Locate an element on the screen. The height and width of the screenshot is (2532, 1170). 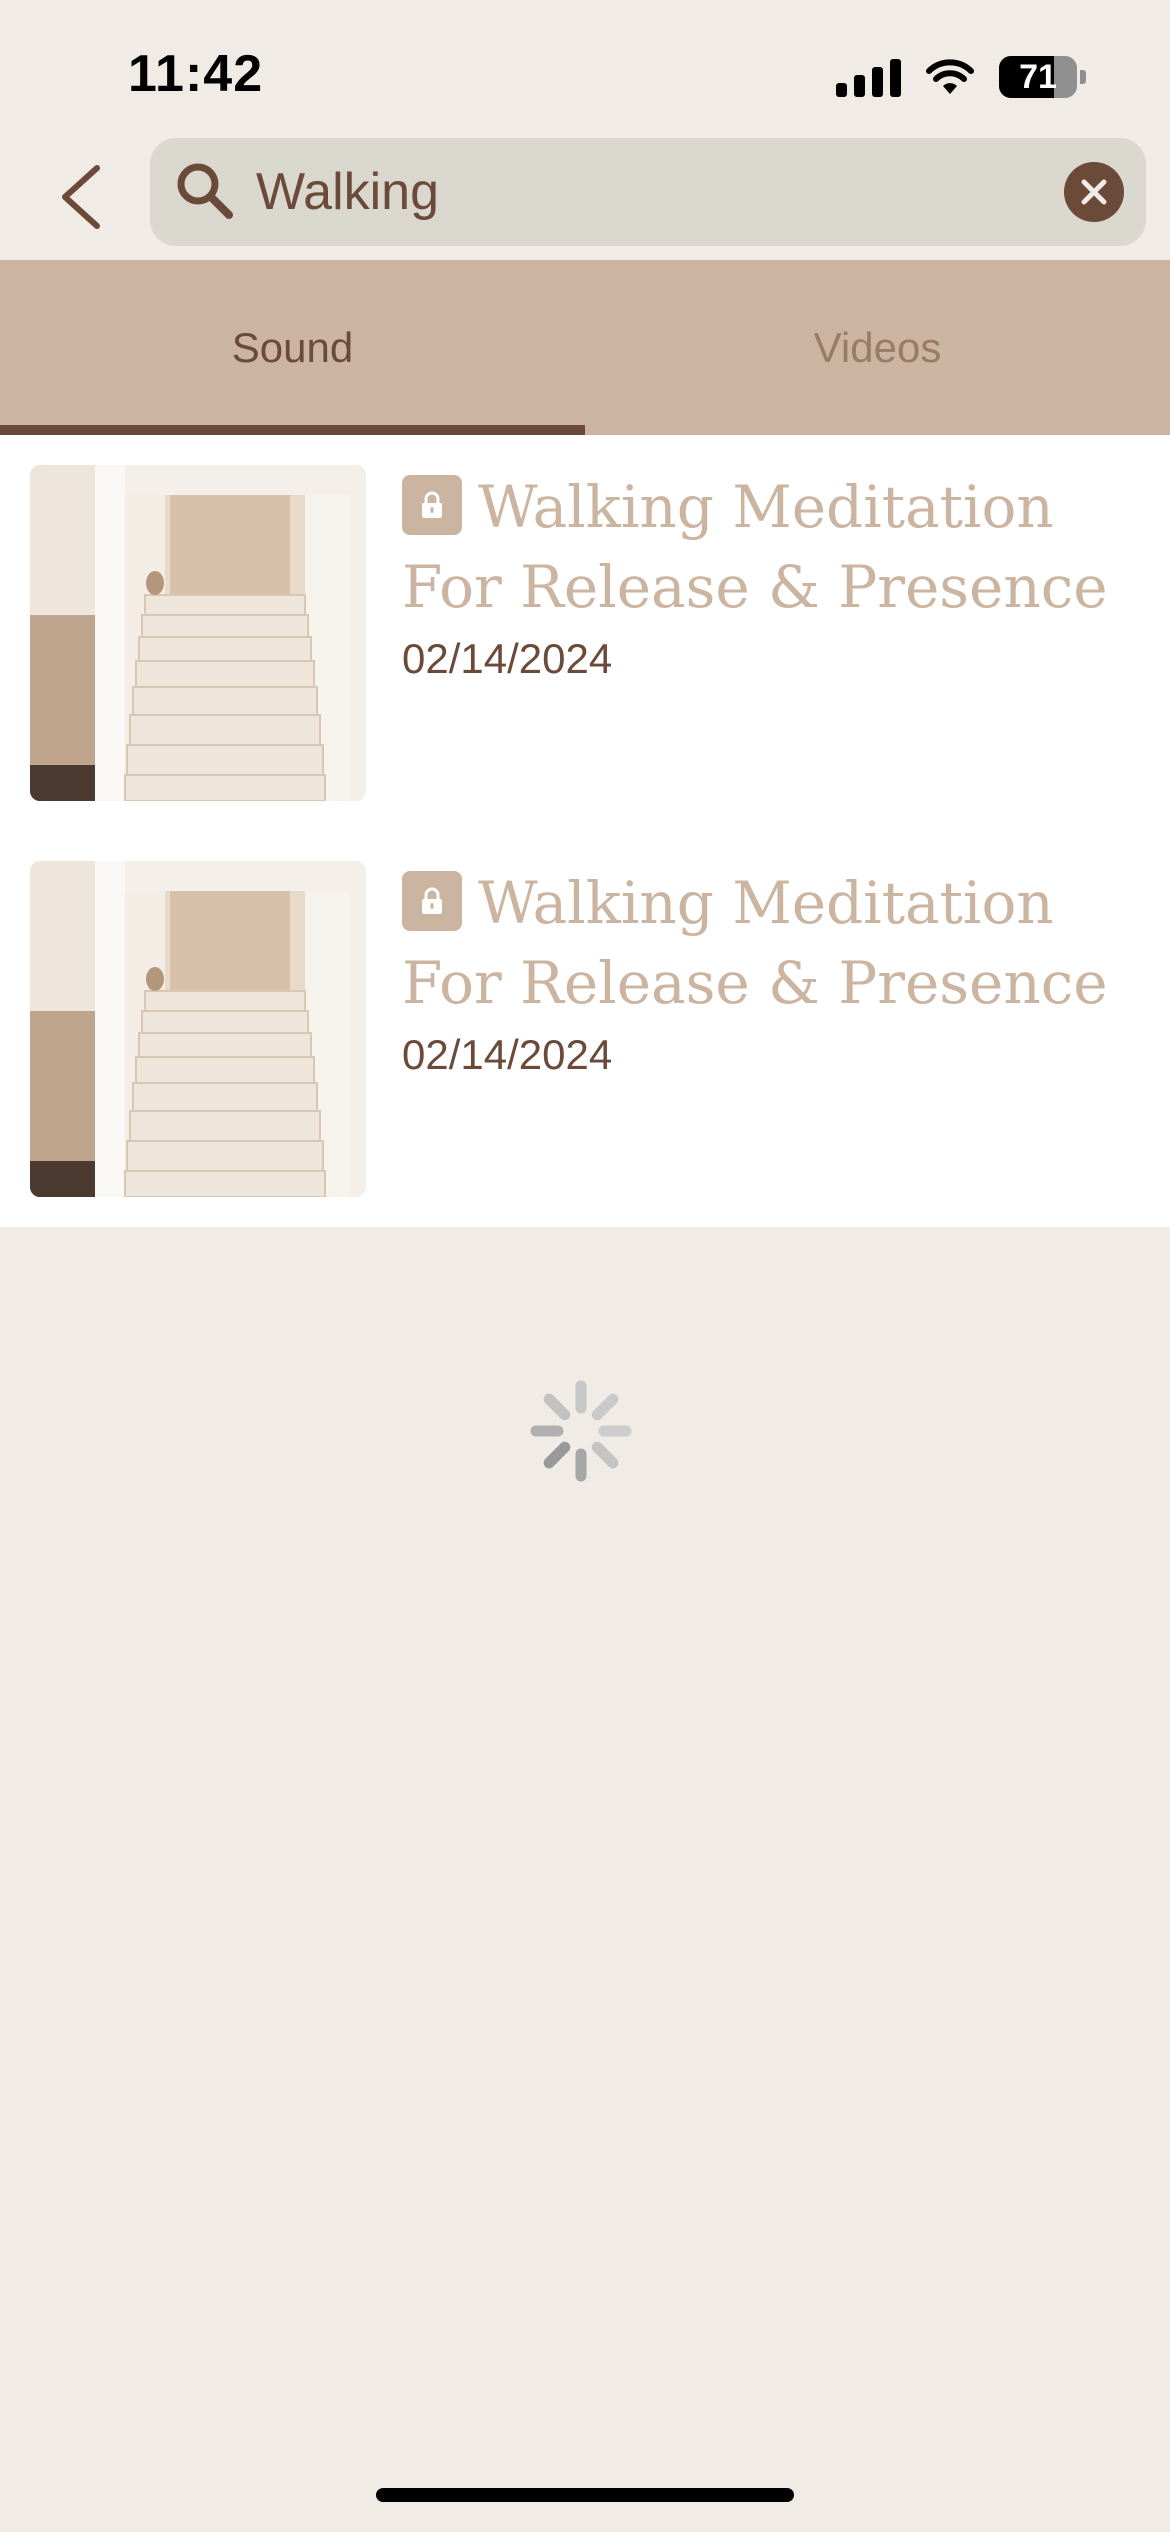
status-time: 11:42 is located at coordinates (196, 74).